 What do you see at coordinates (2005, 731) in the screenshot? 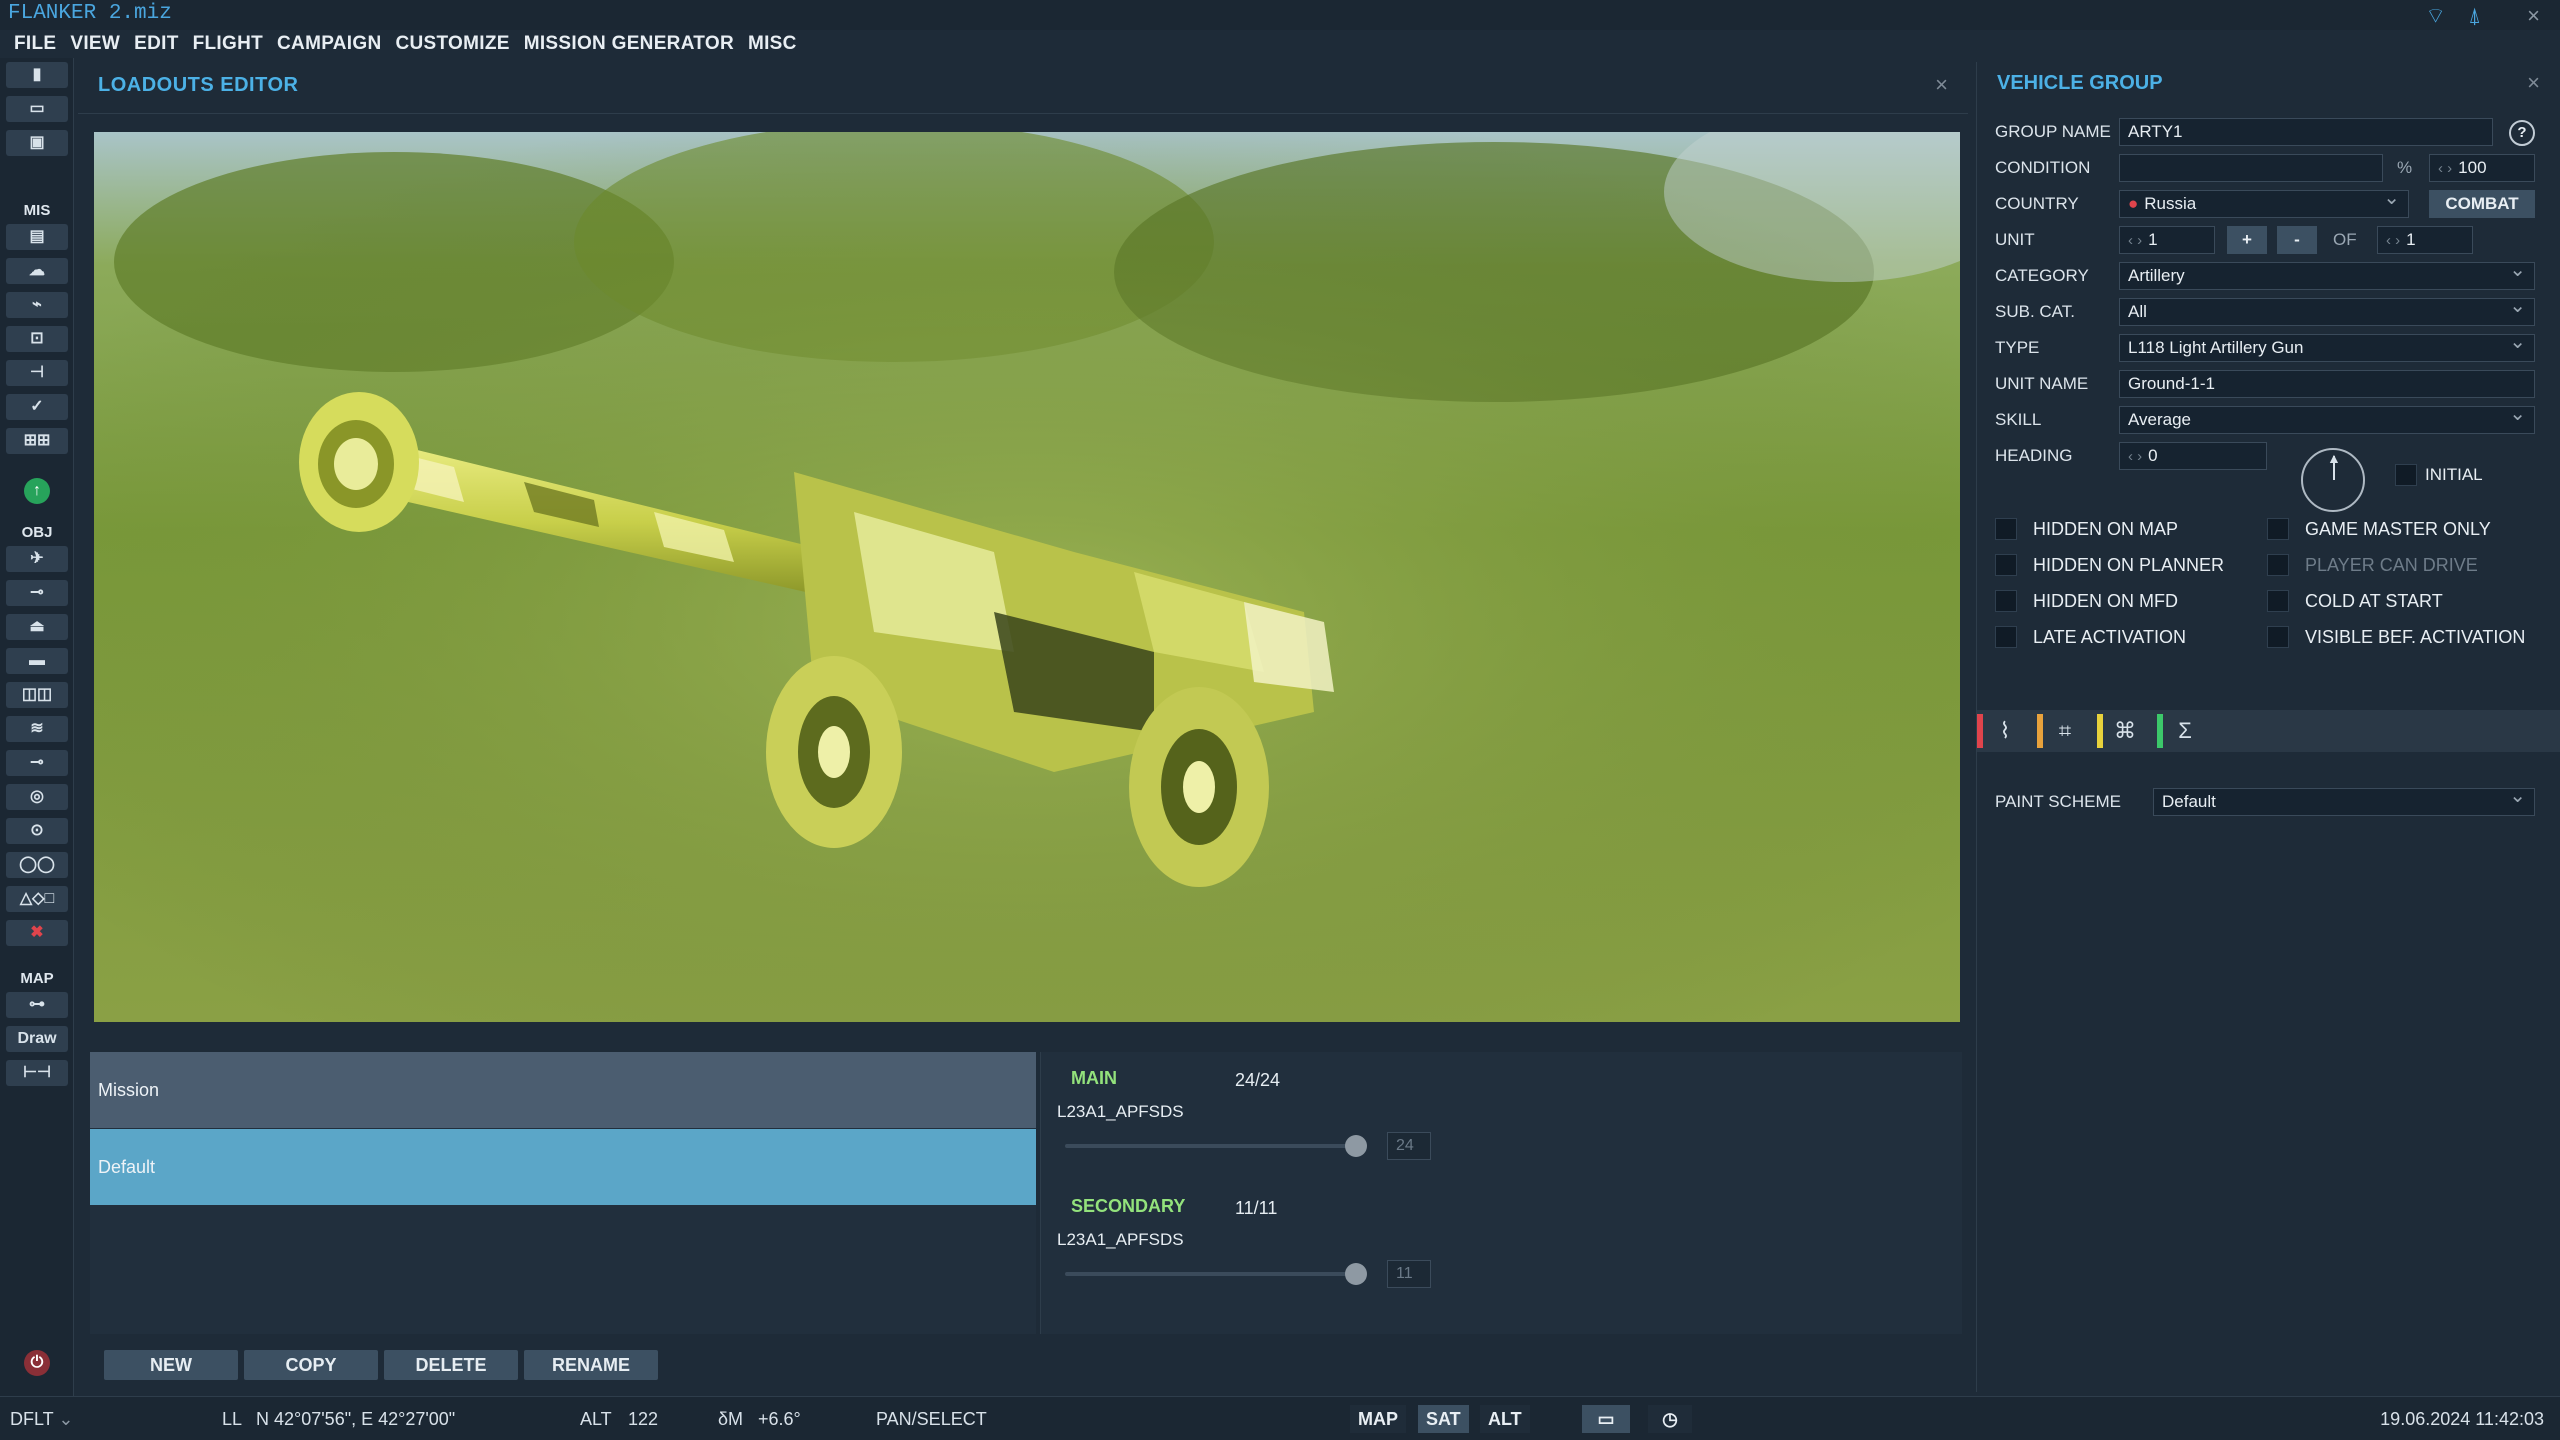
I see `tab-route: ⌇` at bounding box center [2005, 731].